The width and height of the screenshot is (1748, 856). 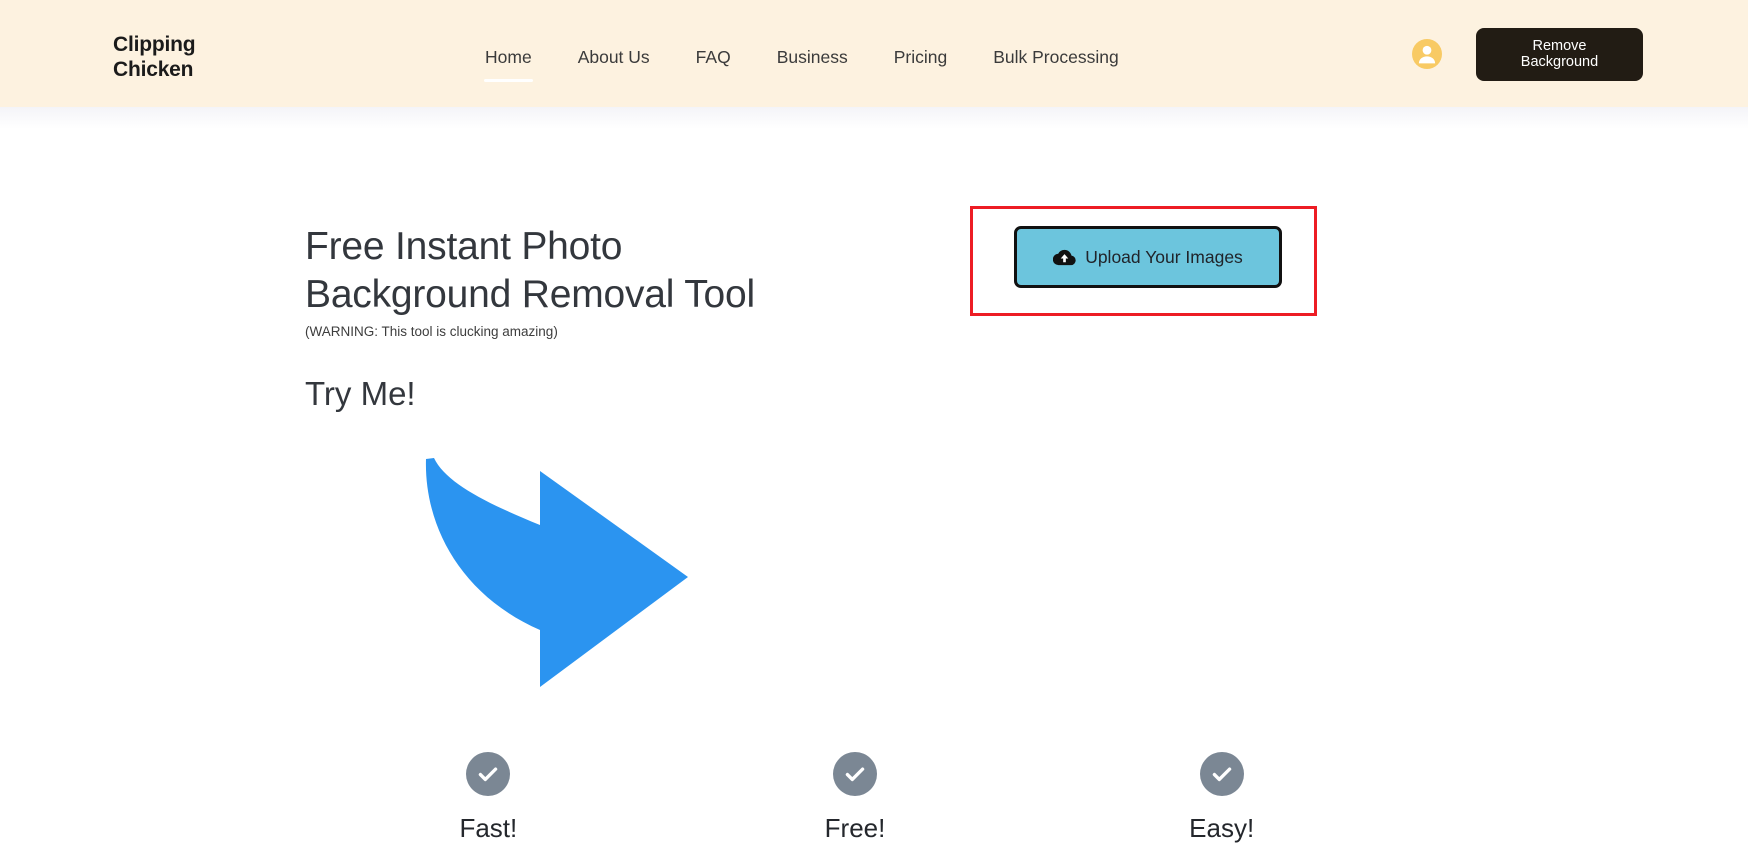 I want to click on upload-your-images-button: Upload Your Images, so click(x=1148, y=257).